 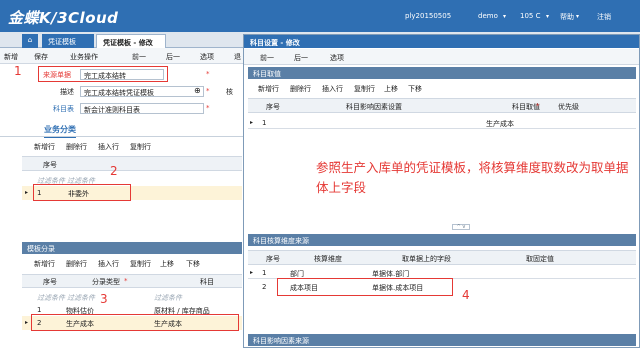 I want to click on subject-value-section-text: 科目取值, so click(x=267, y=74).